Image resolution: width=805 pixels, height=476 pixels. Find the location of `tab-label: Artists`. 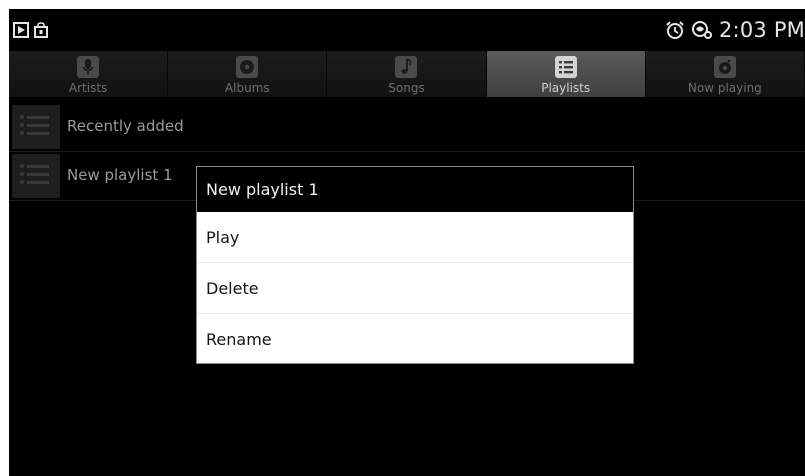

tab-label: Artists is located at coordinates (88, 88).